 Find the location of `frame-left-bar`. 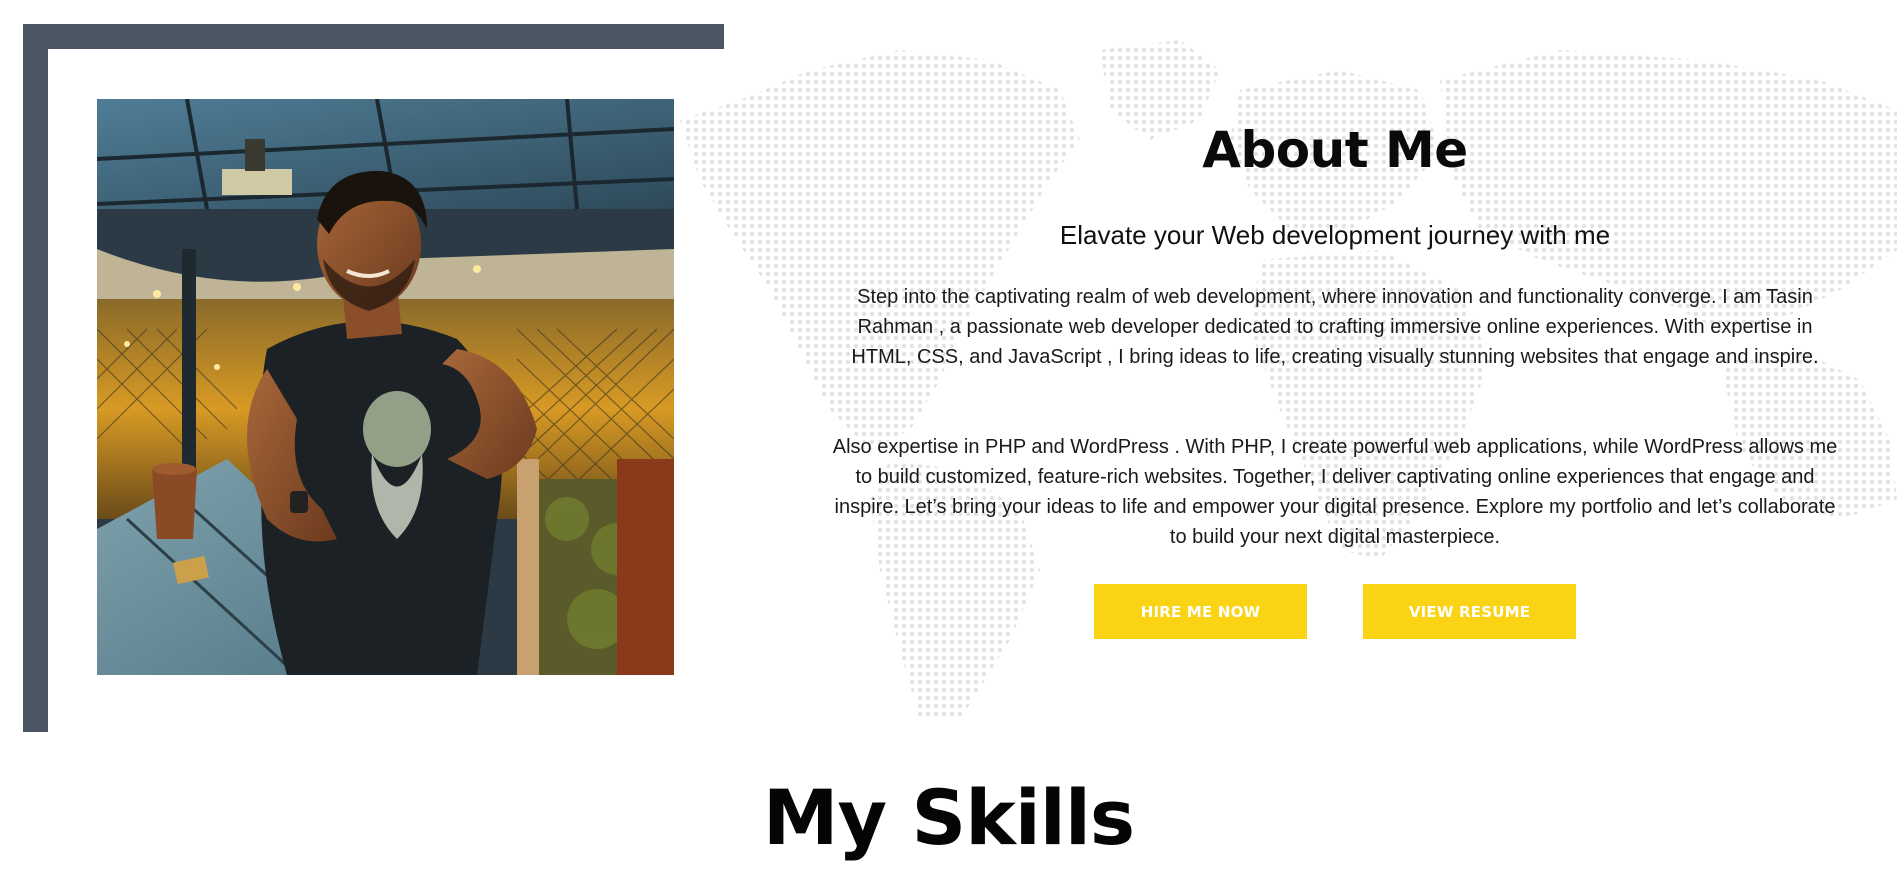

frame-left-bar is located at coordinates (35, 378).